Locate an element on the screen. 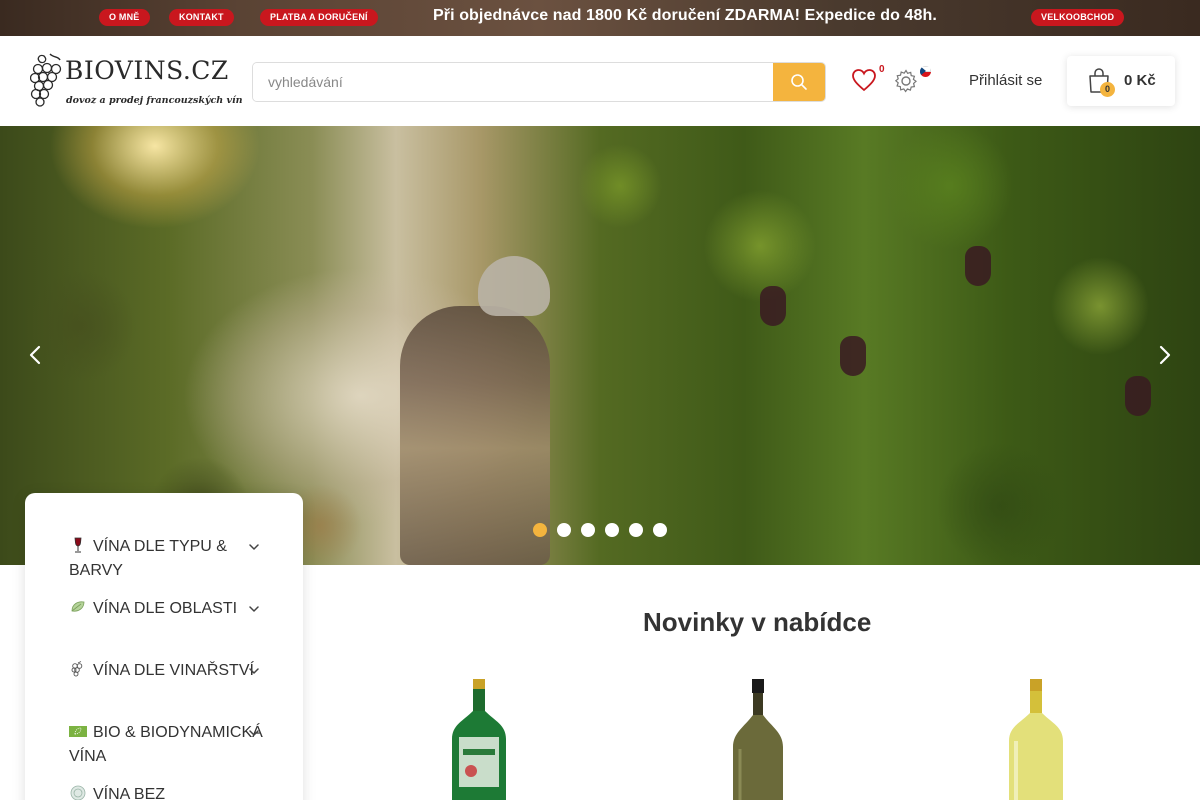 The width and height of the screenshot is (1200, 800). slider-prev-button is located at coordinates (35, 355).